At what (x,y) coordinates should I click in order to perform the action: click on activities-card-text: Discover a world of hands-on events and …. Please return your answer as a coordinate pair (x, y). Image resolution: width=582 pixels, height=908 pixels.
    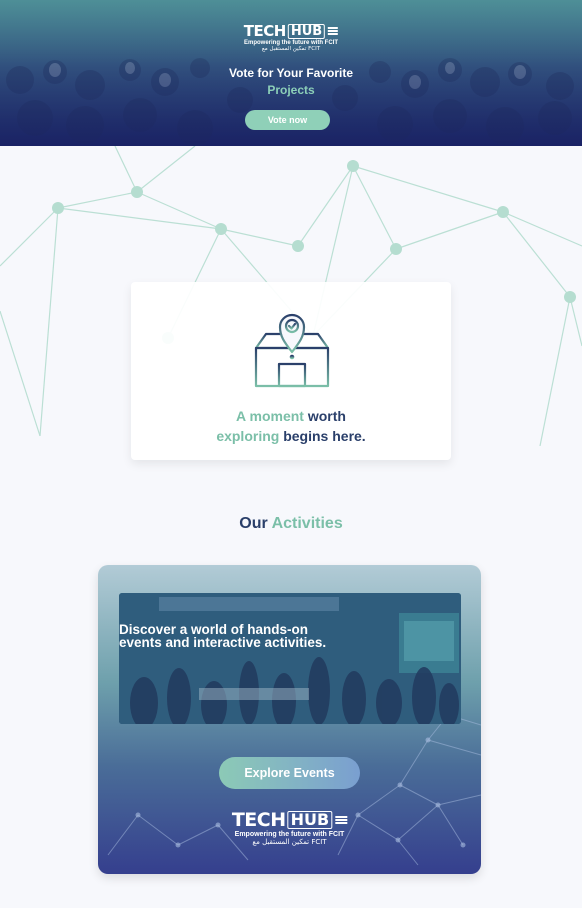
    Looking at the image, I should click on (223, 636).